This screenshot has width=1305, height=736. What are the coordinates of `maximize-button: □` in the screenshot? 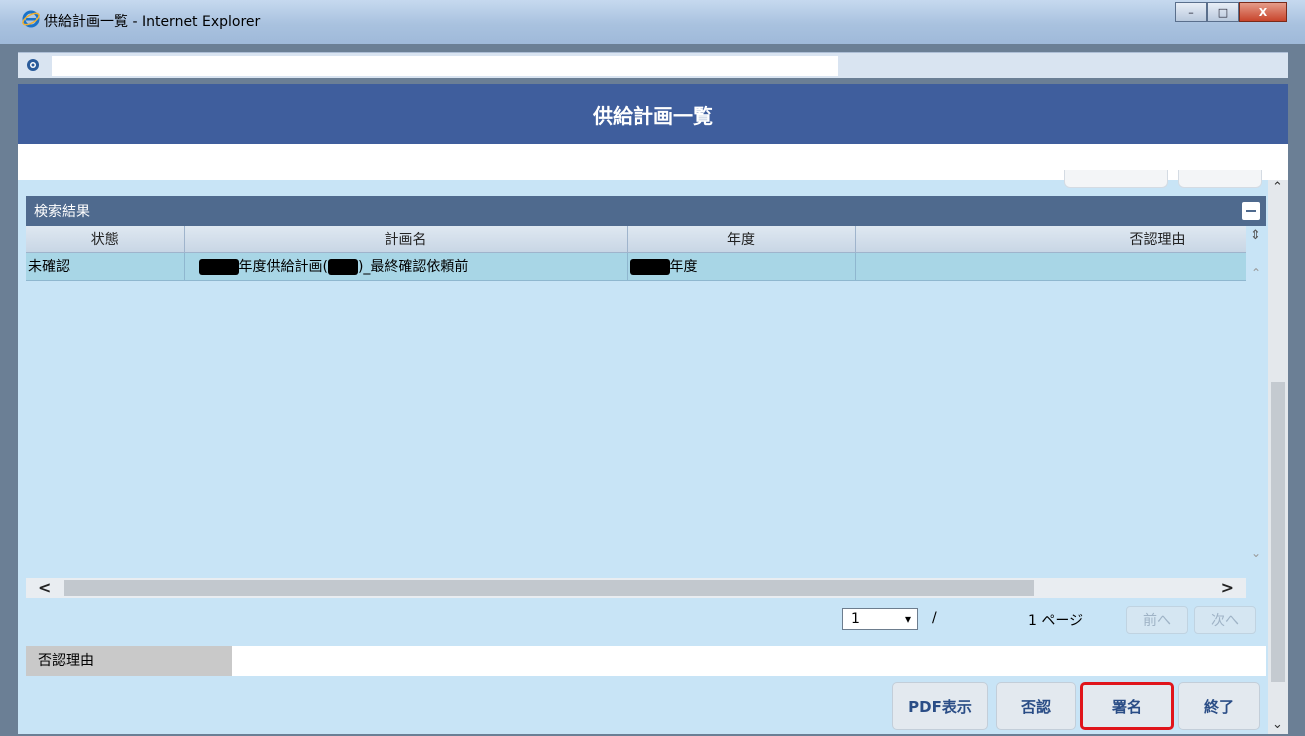 It's located at (1223, 12).